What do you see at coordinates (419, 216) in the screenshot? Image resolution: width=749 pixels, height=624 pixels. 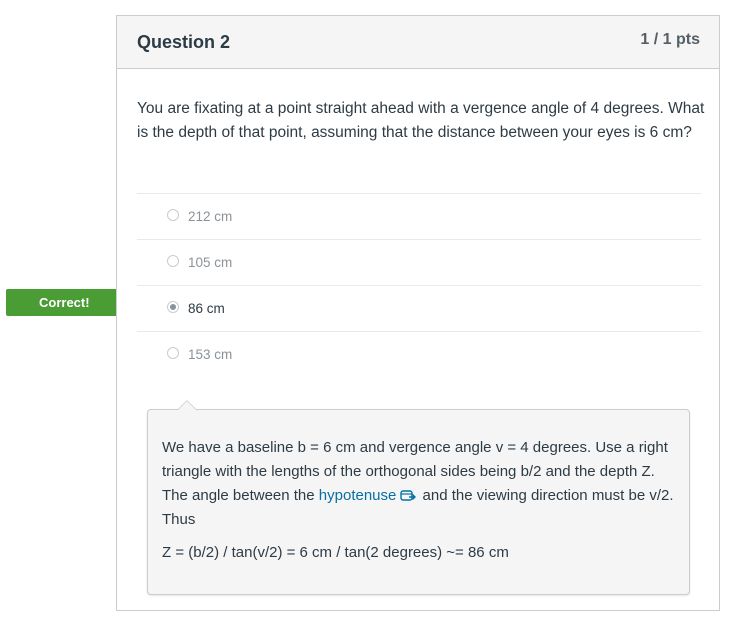 I see `answer-option-212: 212 cm` at bounding box center [419, 216].